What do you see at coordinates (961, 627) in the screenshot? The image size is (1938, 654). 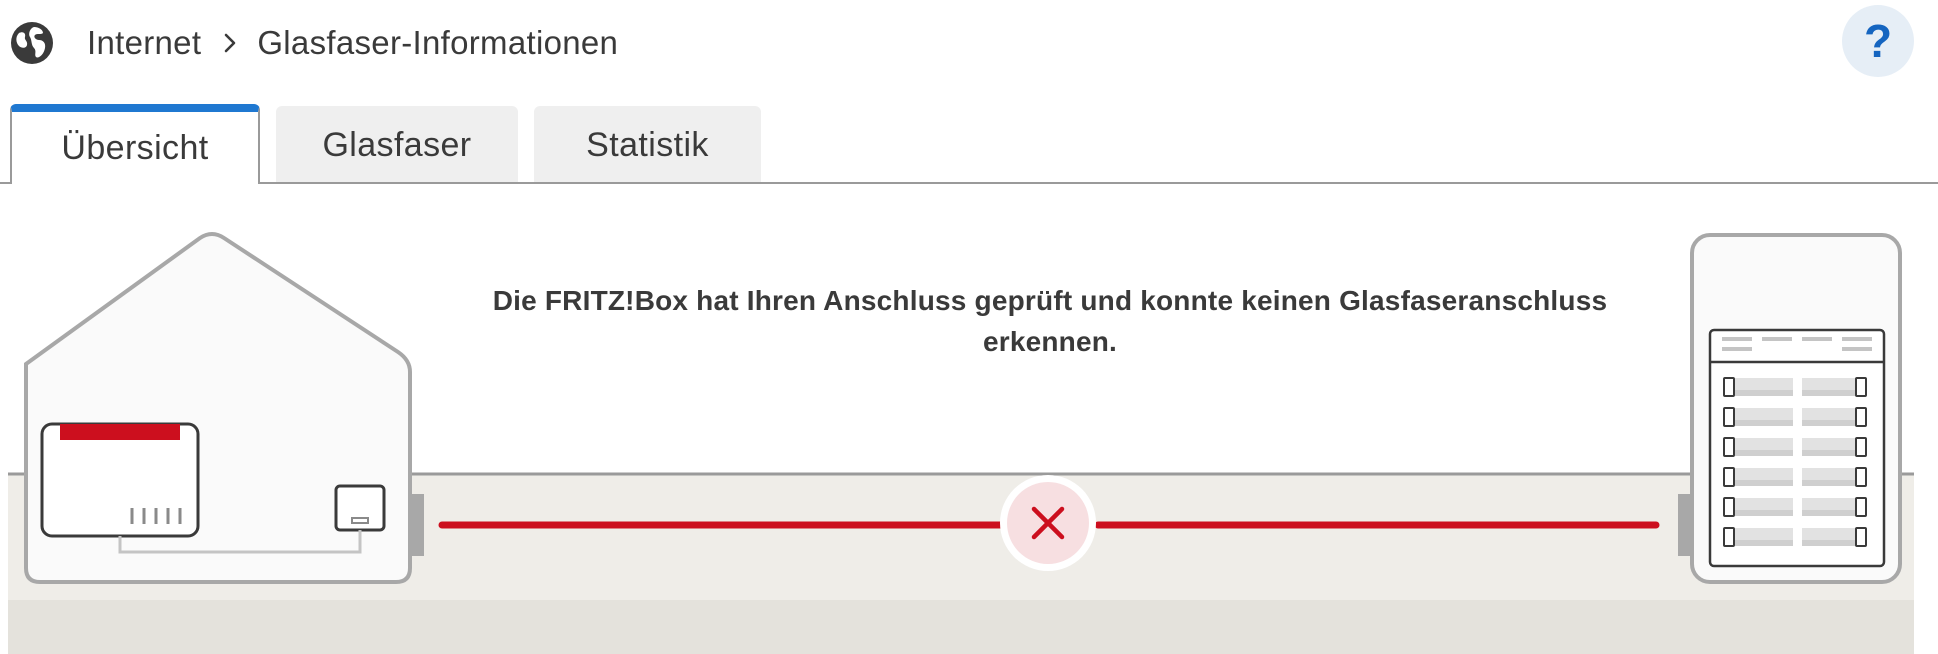 I see `ground-shadow` at bounding box center [961, 627].